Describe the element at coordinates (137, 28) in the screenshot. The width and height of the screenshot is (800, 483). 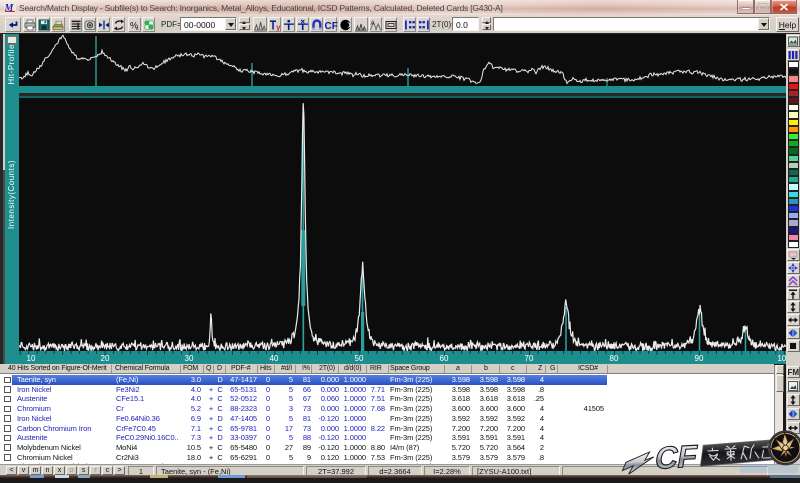
I see `svg-text: s` at that location.